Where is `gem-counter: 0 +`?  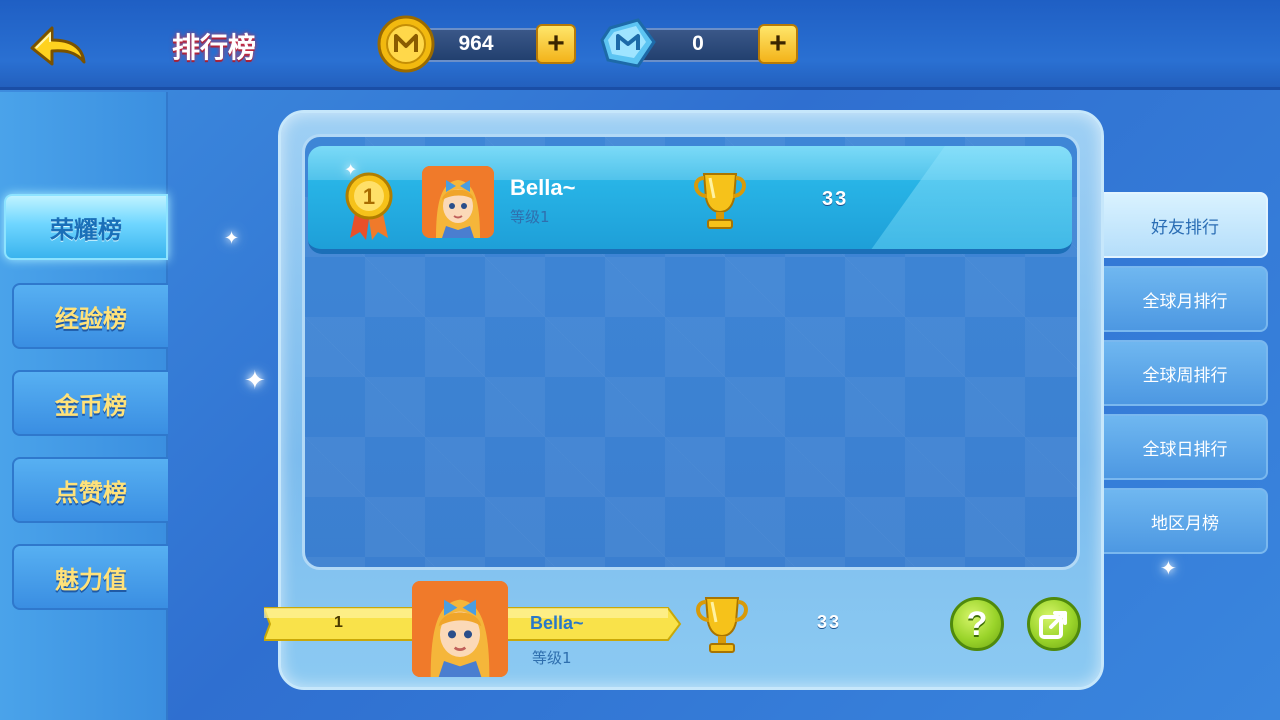 gem-counter: 0 + is located at coordinates (698, 43).